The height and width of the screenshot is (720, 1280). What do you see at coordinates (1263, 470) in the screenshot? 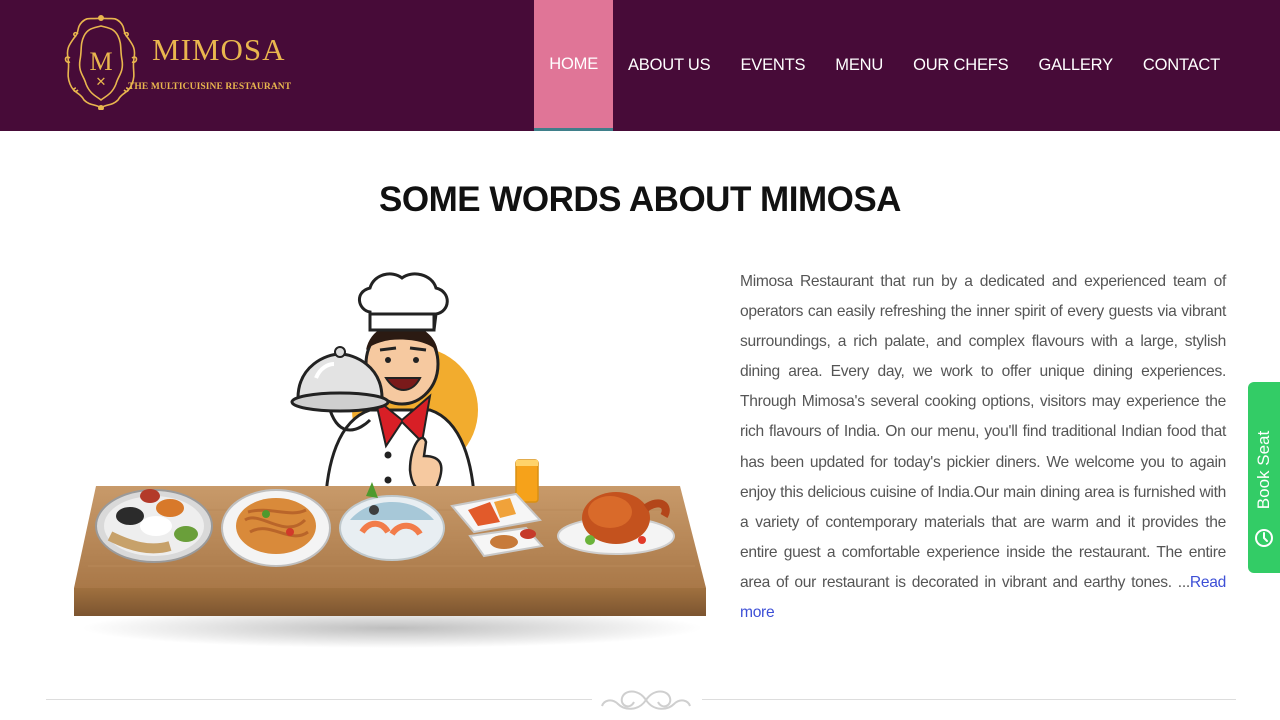
I see `book-seat-label: Book Seat` at bounding box center [1263, 470].